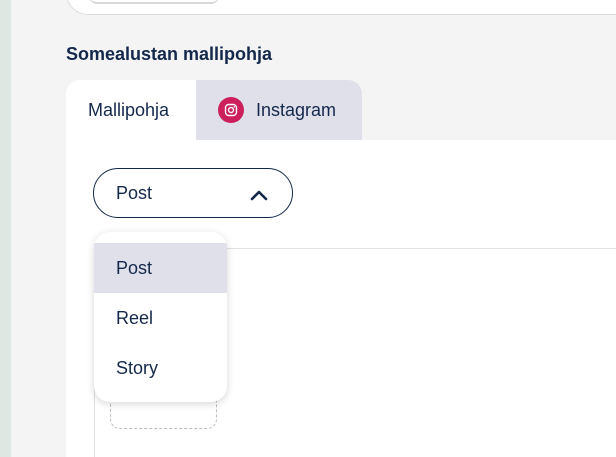 This screenshot has width=616, height=457. I want to click on left-rail, so click(5, 228).